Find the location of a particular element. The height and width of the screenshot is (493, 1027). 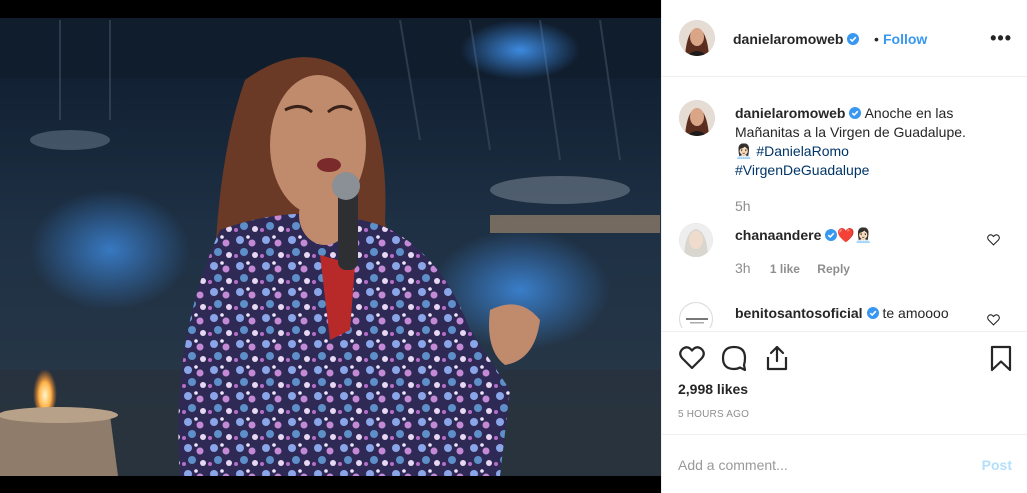

comment-row: chanaandere ❤️👩🏻‍💼 3h 1 like Reply is located at coordinates (844, 258).